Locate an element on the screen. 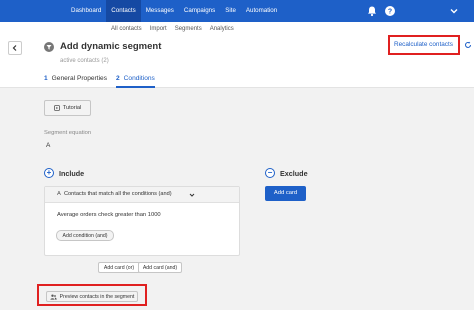 The image size is (474, 310). tab-conditions: 2 Conditions is located at coordinates (135, 80).